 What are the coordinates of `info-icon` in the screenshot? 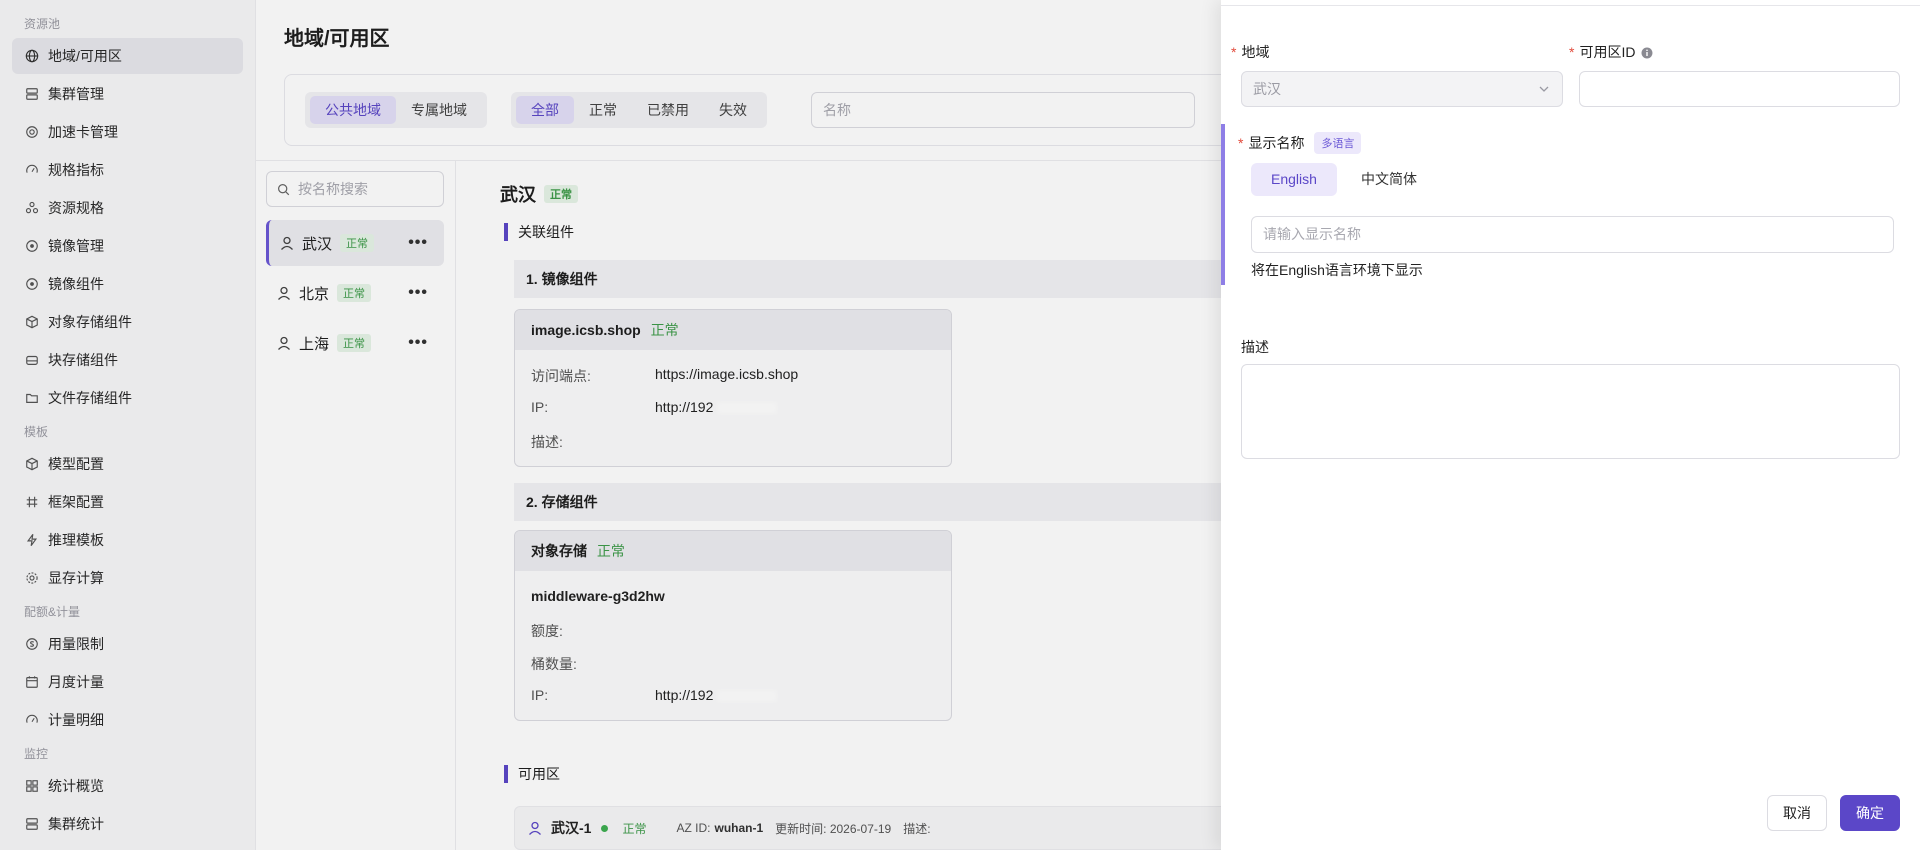 It's located at (1647, 53).